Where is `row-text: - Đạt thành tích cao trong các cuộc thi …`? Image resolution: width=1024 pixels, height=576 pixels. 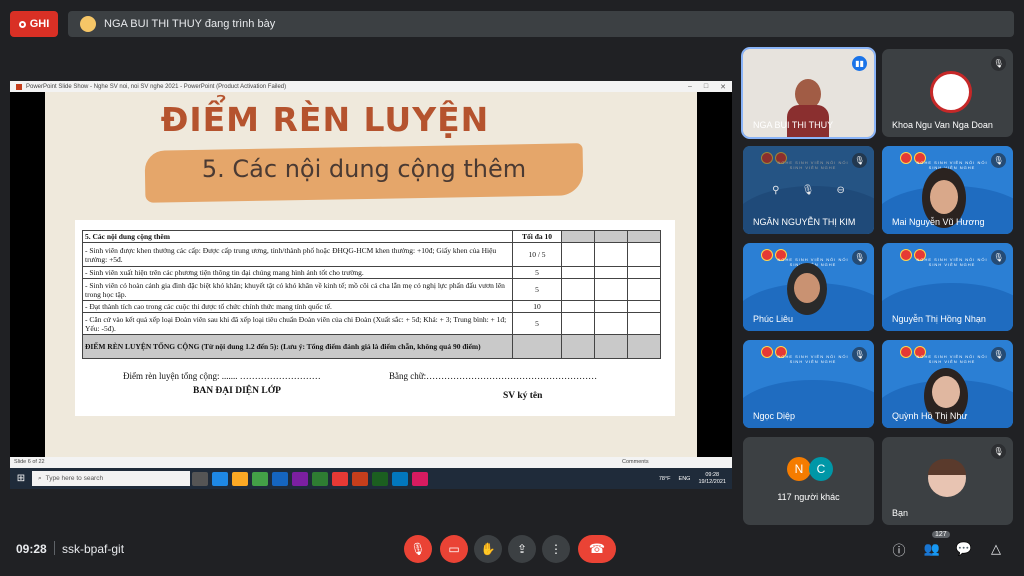
row-text: - Đạt thành tích cao trong các cuộc thi … is located at coordinates (297, 306).